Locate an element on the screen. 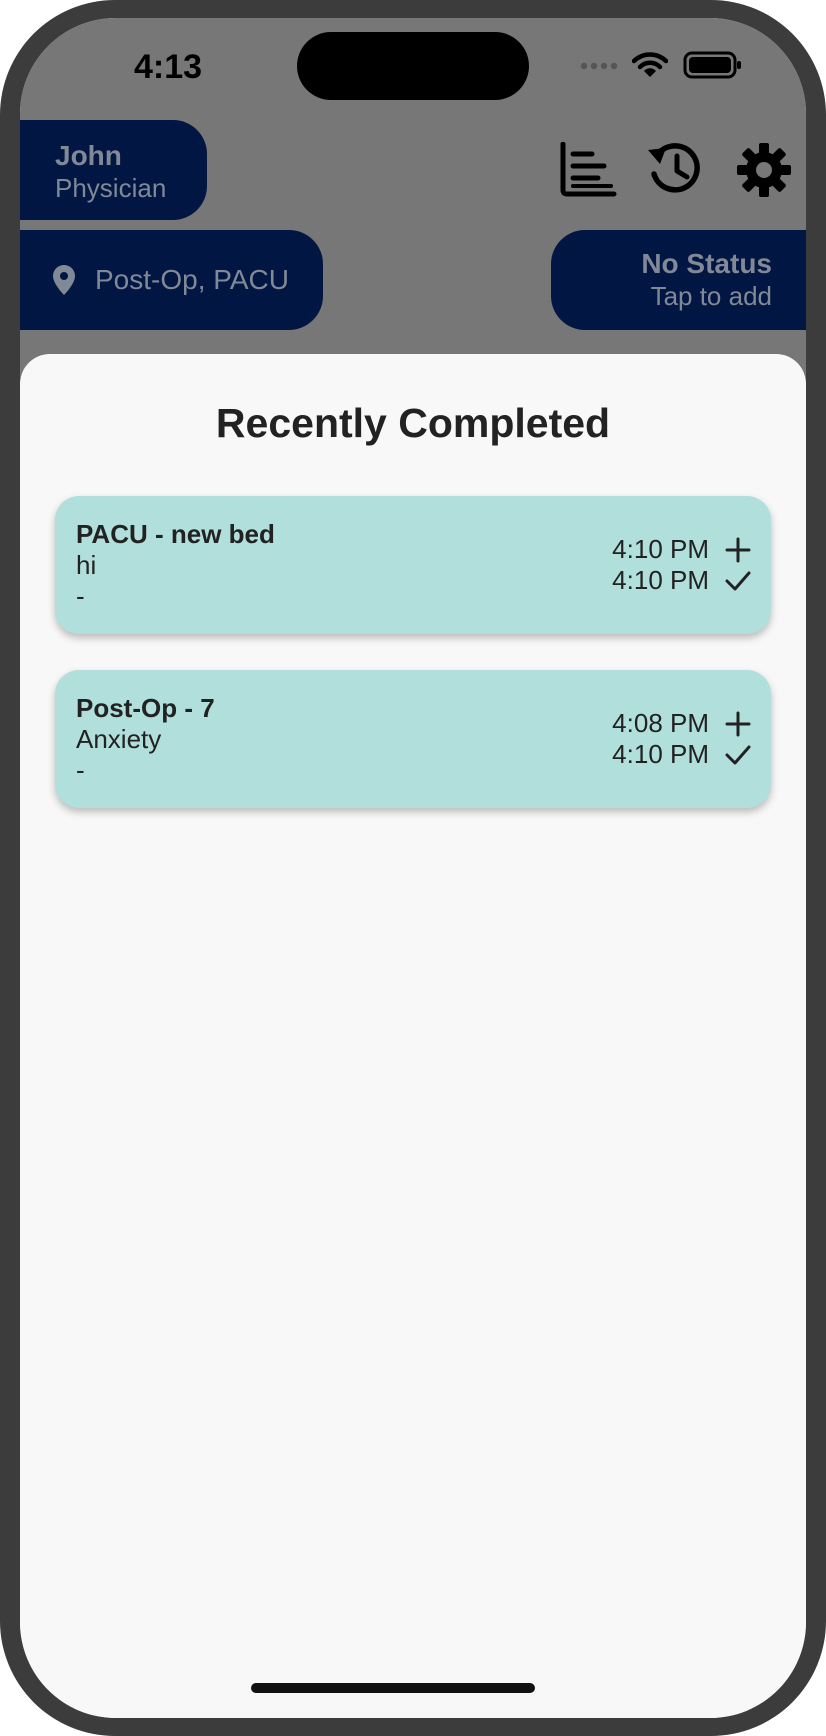 The height and width of the screenshot is (1736, 826). status-title: No Status is located at coordinates (706, 263).